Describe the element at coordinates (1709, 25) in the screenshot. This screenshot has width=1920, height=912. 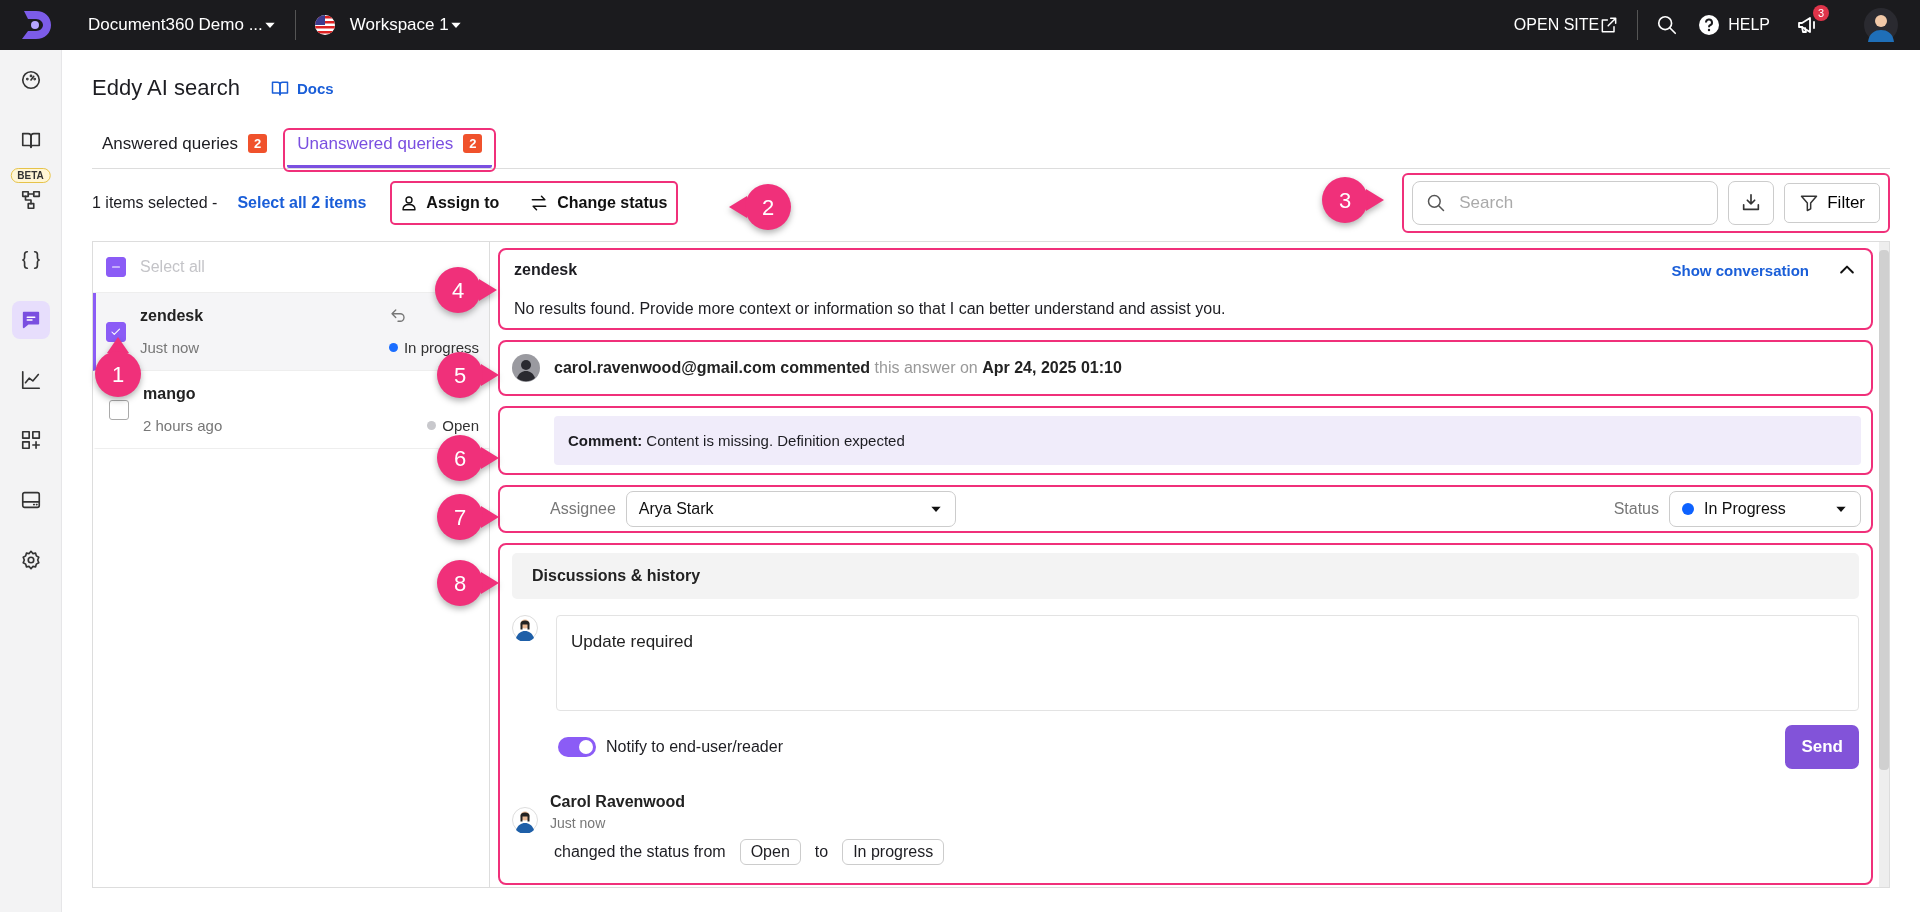
I see `help-icon` at that location.